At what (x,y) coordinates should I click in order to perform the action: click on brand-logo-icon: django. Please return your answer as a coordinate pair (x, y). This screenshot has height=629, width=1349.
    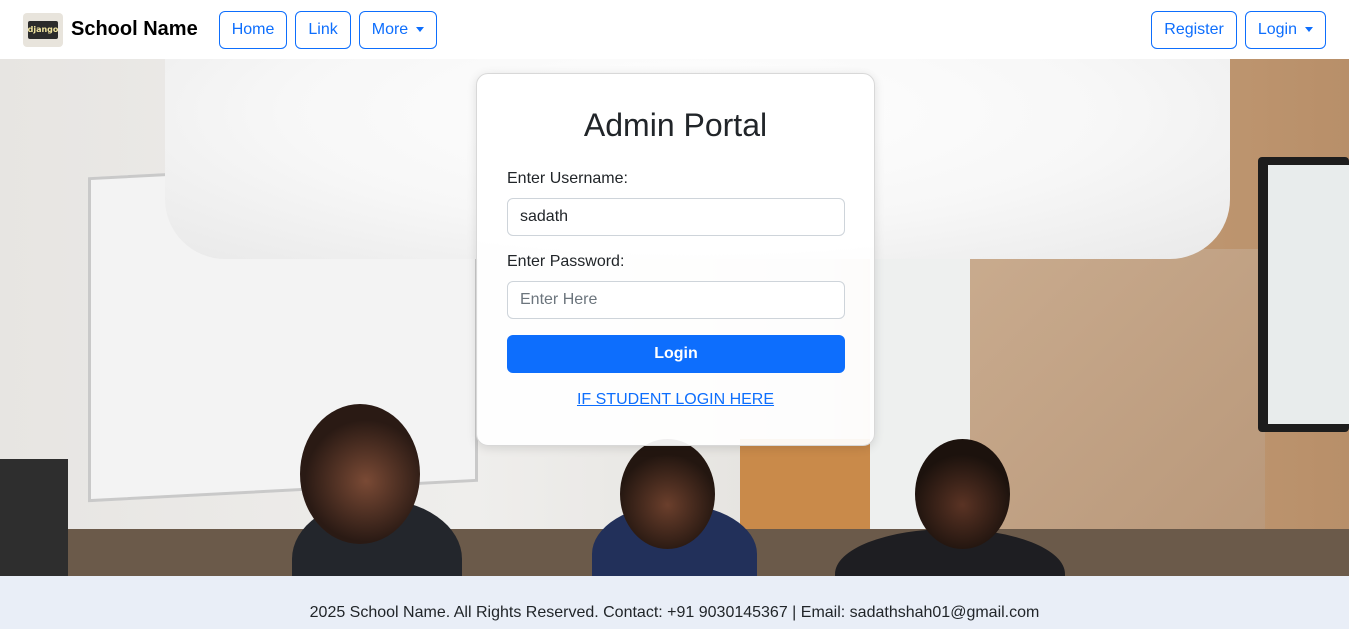
    Looking at the image, I should click on (43, 29).